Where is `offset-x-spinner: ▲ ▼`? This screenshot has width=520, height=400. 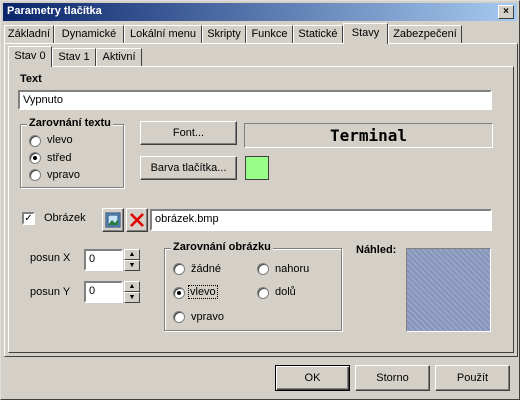
offset-x-spinner: ▲ ▼ is located at coordinates (132, 260).